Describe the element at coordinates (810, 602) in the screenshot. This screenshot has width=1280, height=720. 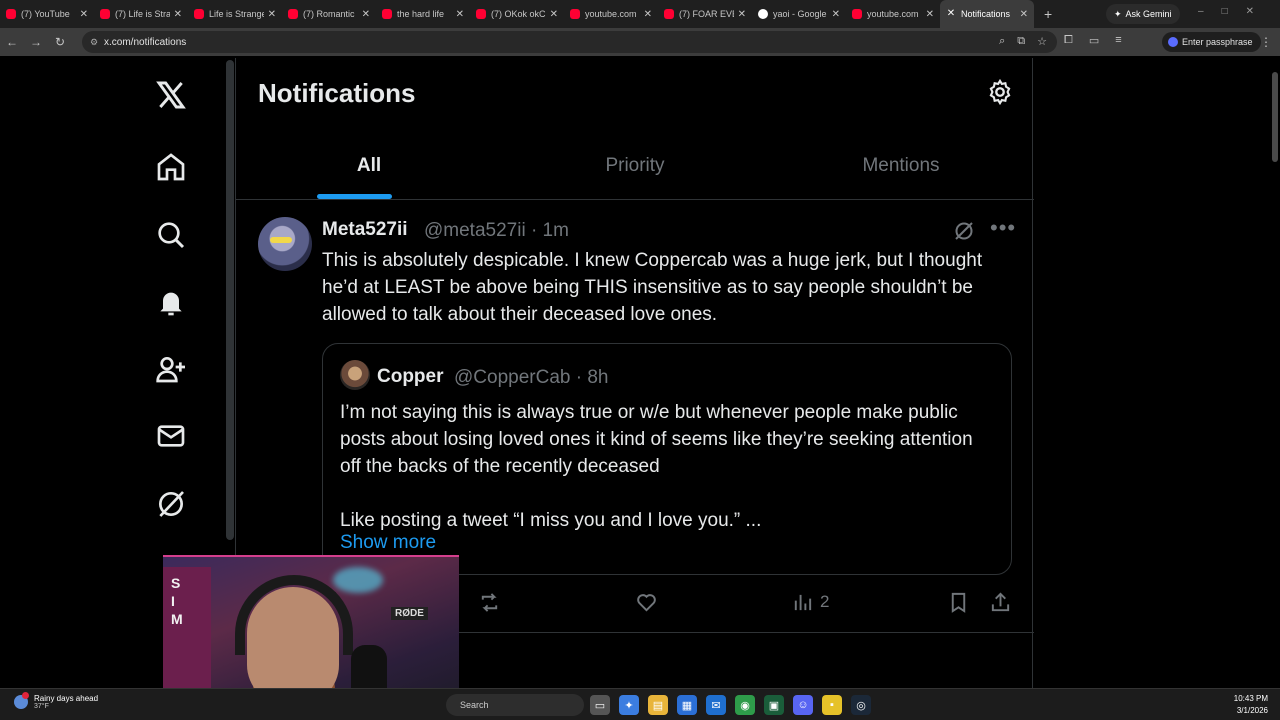
I see `views-button: 2` at that location.